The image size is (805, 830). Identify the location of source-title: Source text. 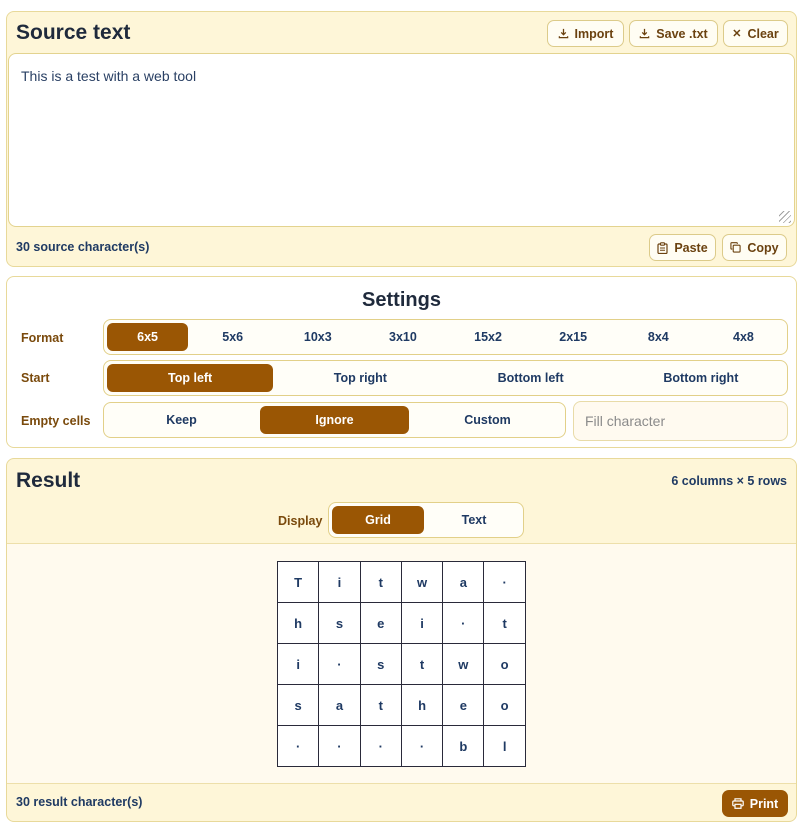
(73, 32).